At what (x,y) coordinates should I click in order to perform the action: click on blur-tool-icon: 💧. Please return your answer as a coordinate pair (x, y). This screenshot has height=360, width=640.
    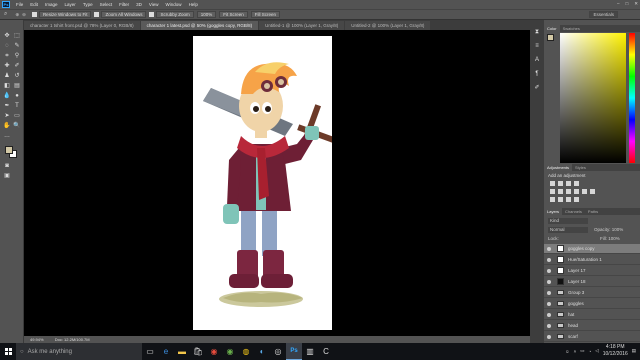
    Looking at the image, I should click on (7, 96).